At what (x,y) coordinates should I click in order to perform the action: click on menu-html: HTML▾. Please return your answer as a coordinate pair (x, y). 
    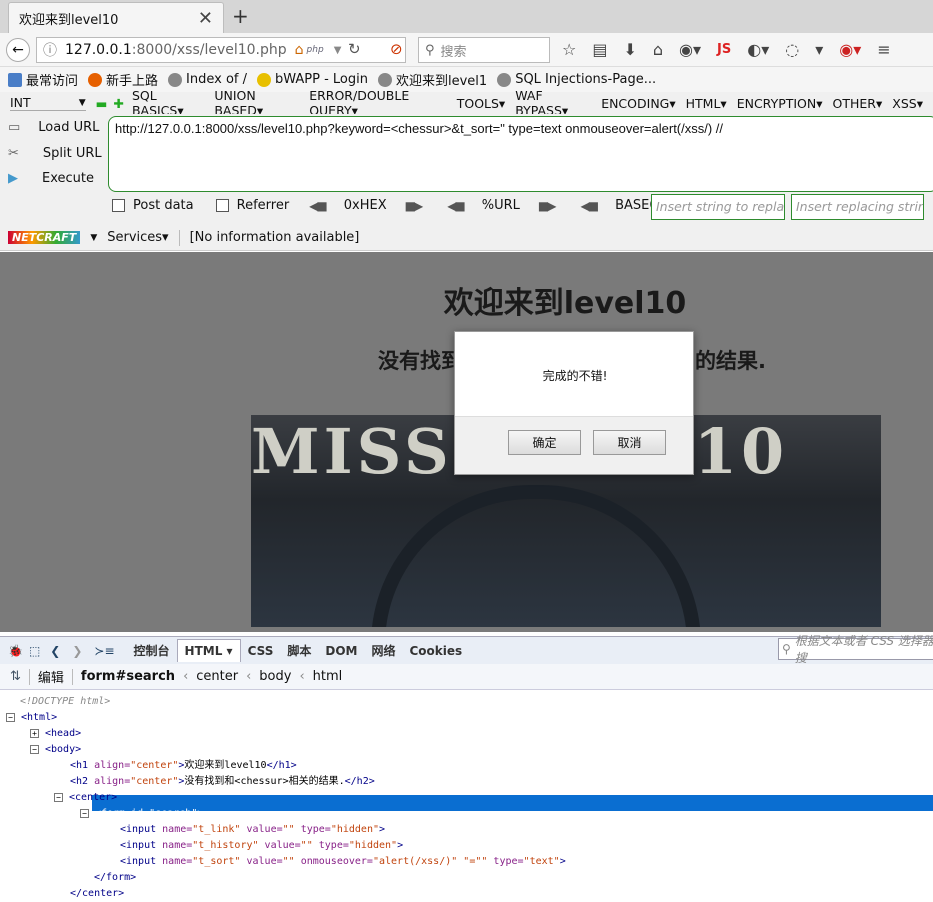
    Looking at the image, I should click on (706, 103).